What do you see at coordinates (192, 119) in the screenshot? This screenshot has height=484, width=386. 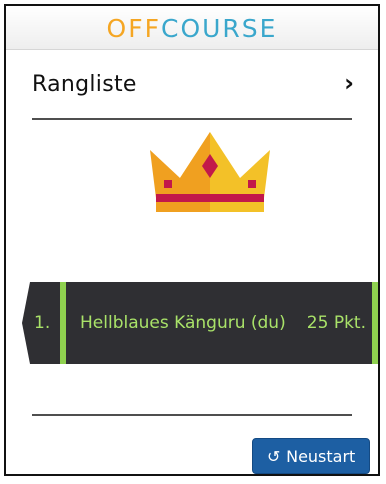 I see `divider-top` at bounding box center [192, 119].